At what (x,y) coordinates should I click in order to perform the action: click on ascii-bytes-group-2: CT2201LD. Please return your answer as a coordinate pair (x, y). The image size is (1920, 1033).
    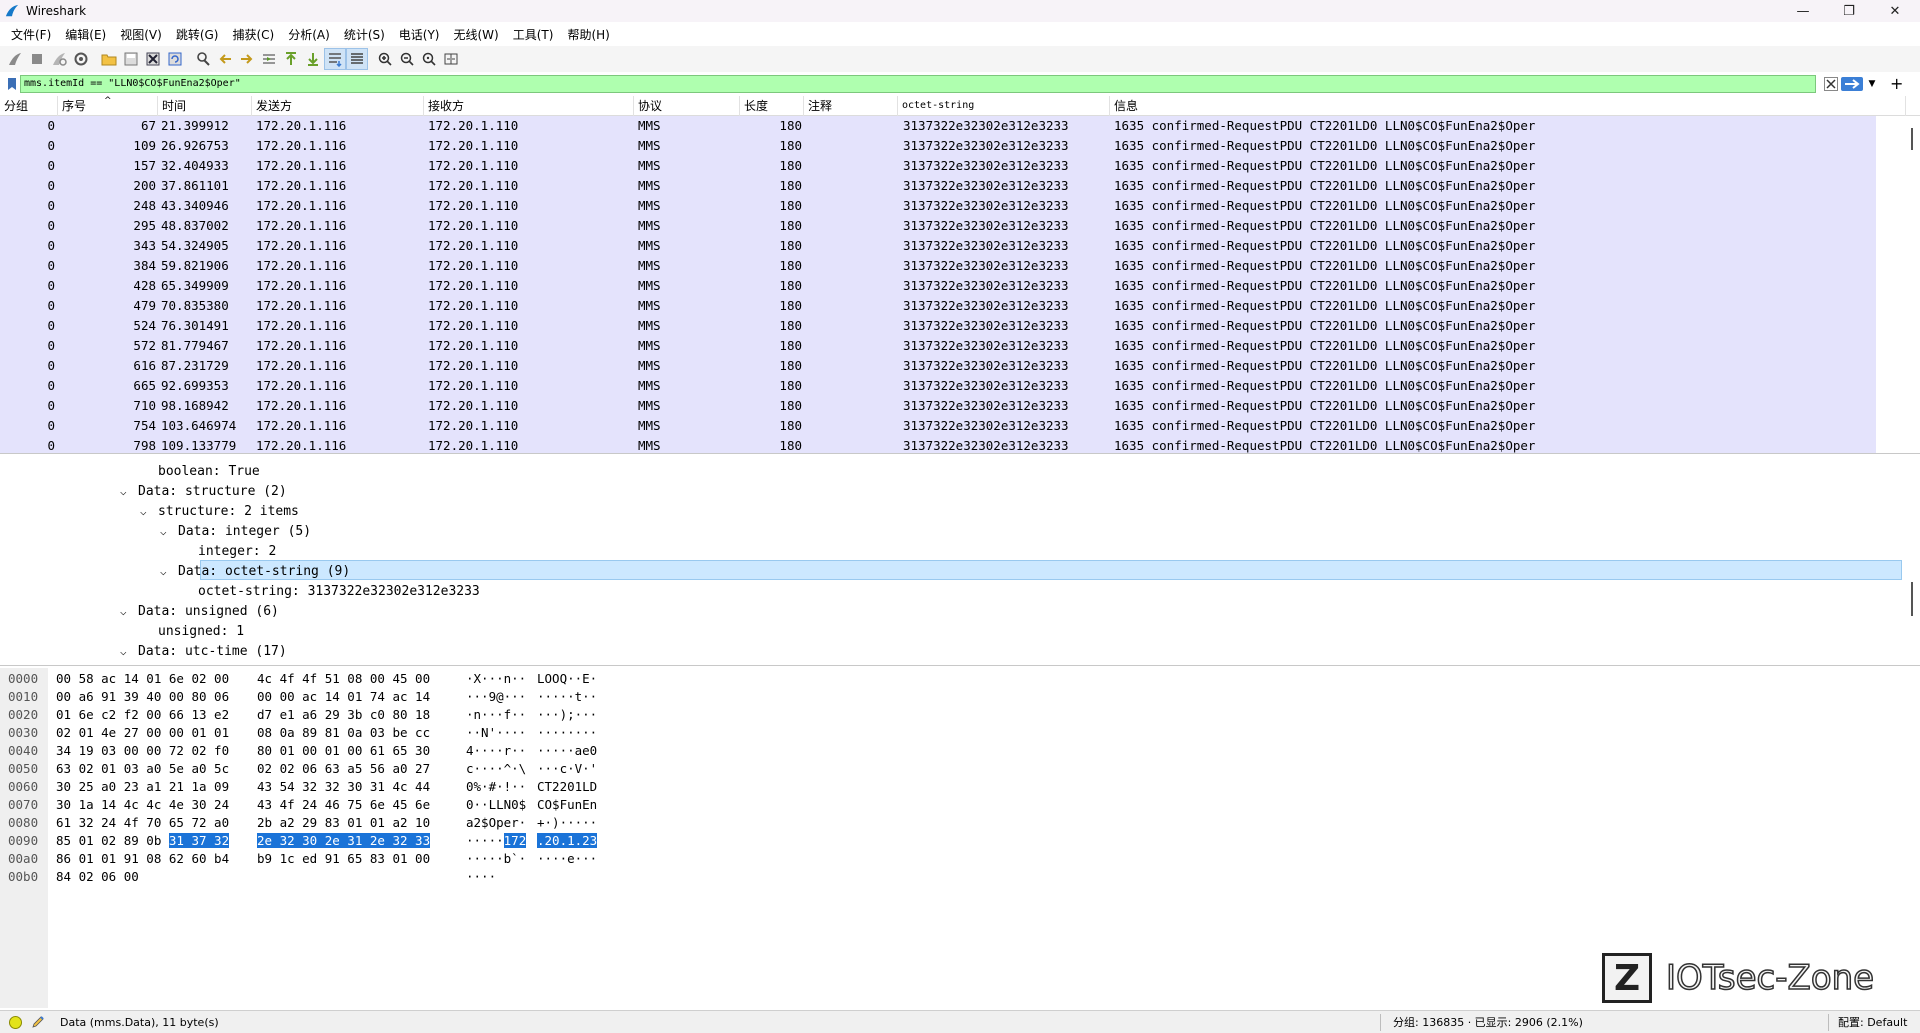
    Looking at the image, I should click on (567, 787).